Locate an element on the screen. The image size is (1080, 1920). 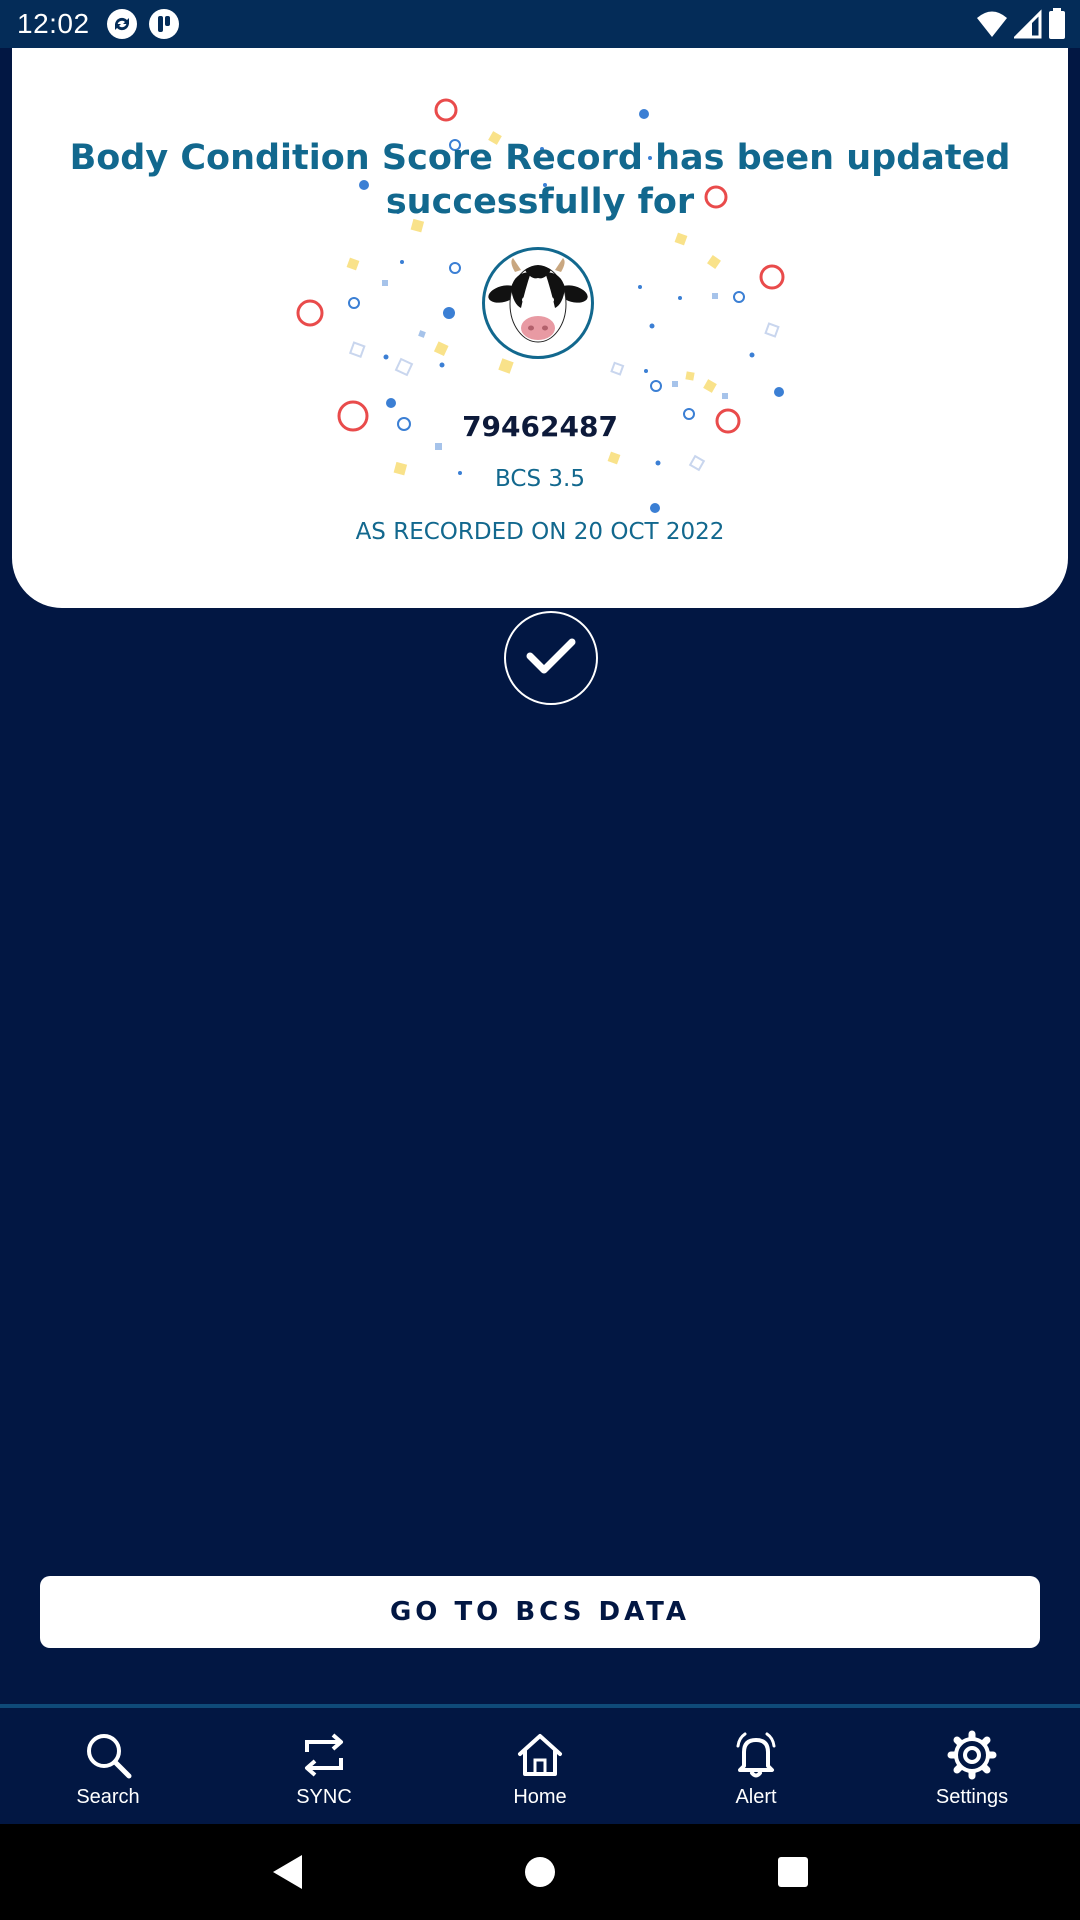
nav-item-search: Search is located at coordinates (108, 1766).